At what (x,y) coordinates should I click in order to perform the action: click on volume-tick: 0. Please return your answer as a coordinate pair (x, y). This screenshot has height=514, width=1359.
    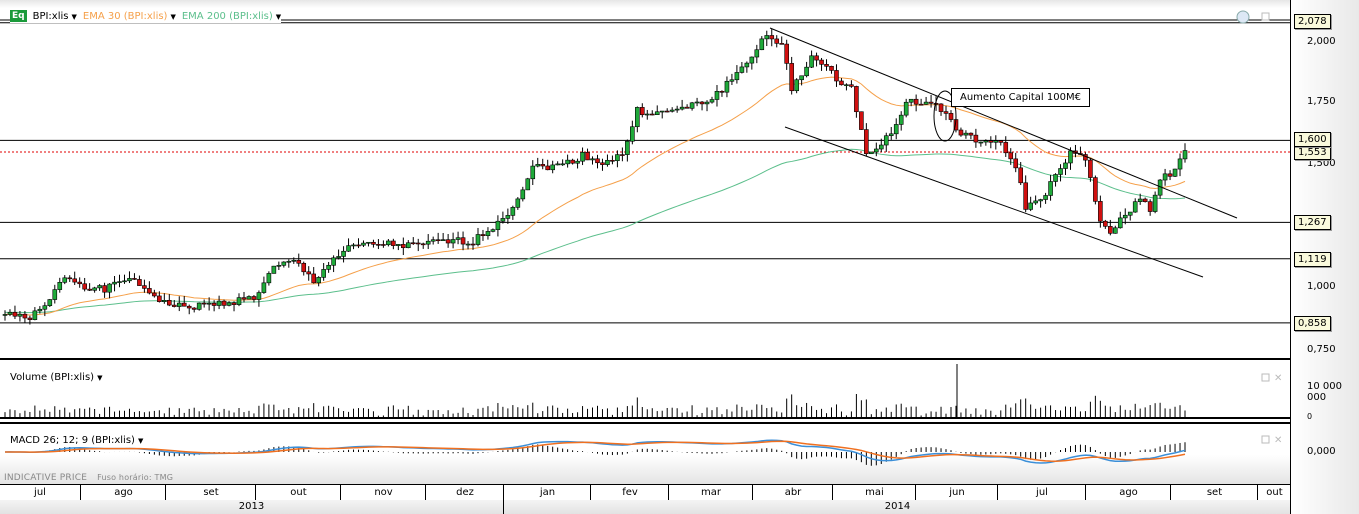
    Looking at the image, I should click on (1310, 416).